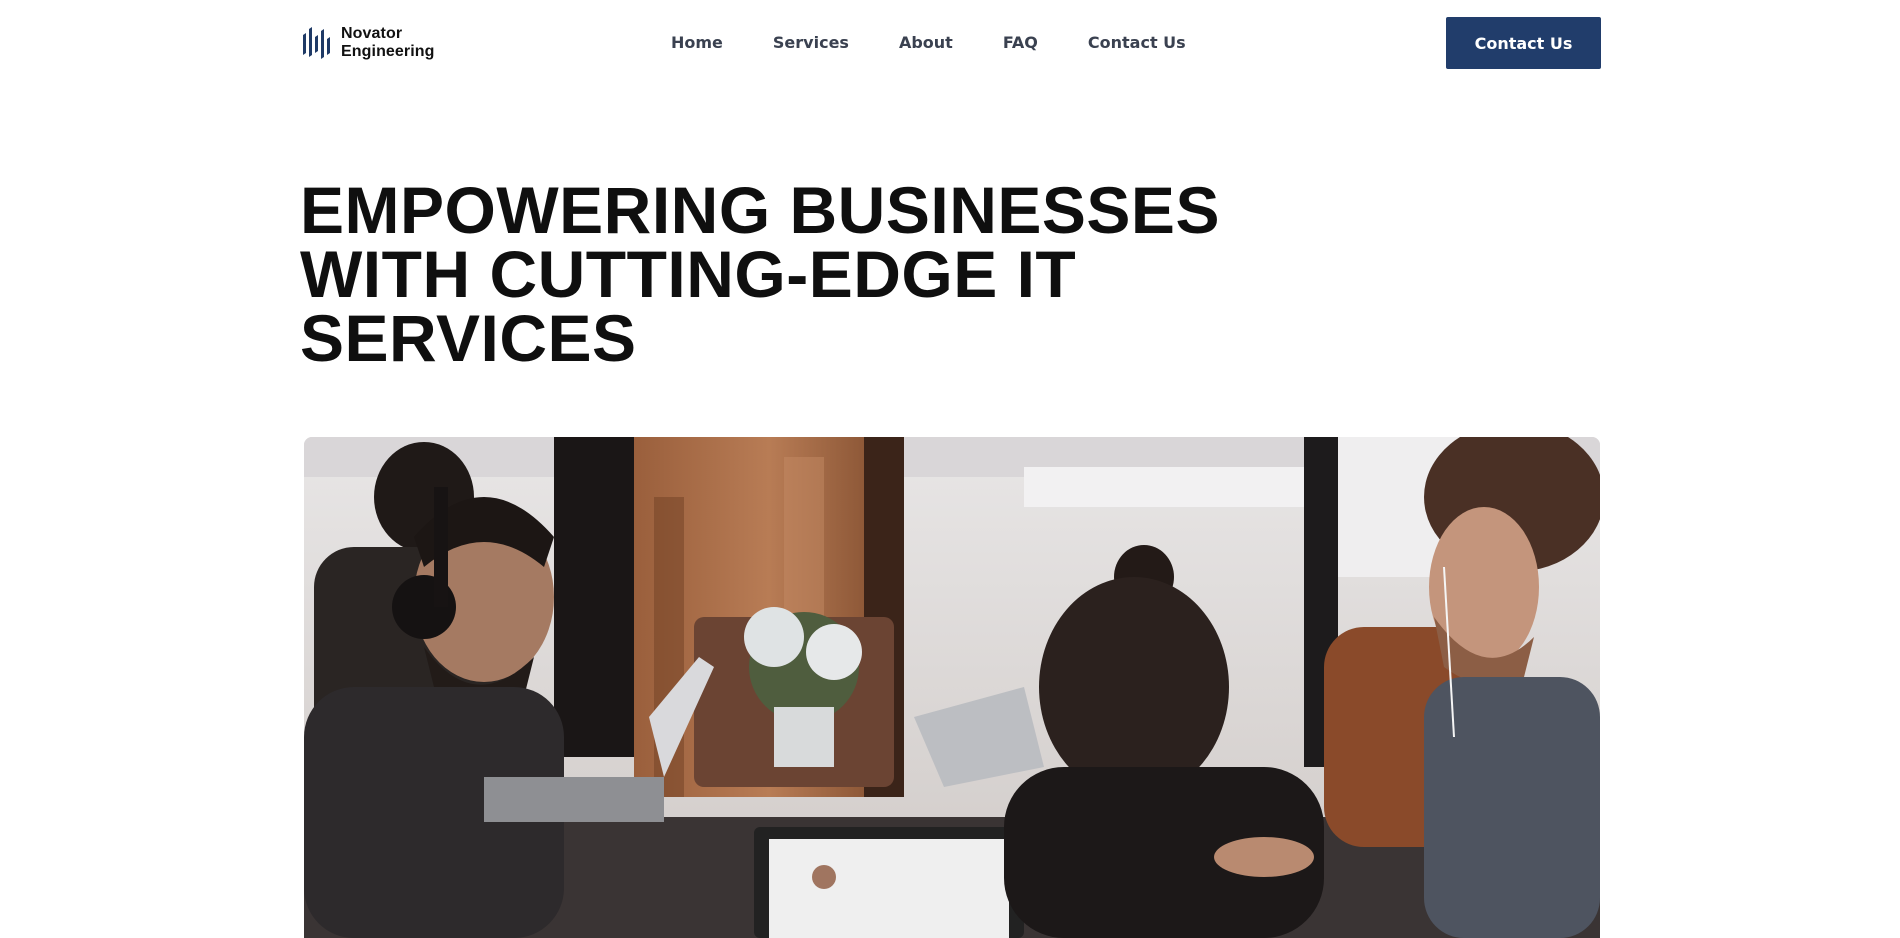 The height and width of the screenshot is (938, 1900). Describe the element at coordinates (760, 210) in the screenshot. I see `hero-title-line1: EMPOWERING BUSINESSES` at that location.